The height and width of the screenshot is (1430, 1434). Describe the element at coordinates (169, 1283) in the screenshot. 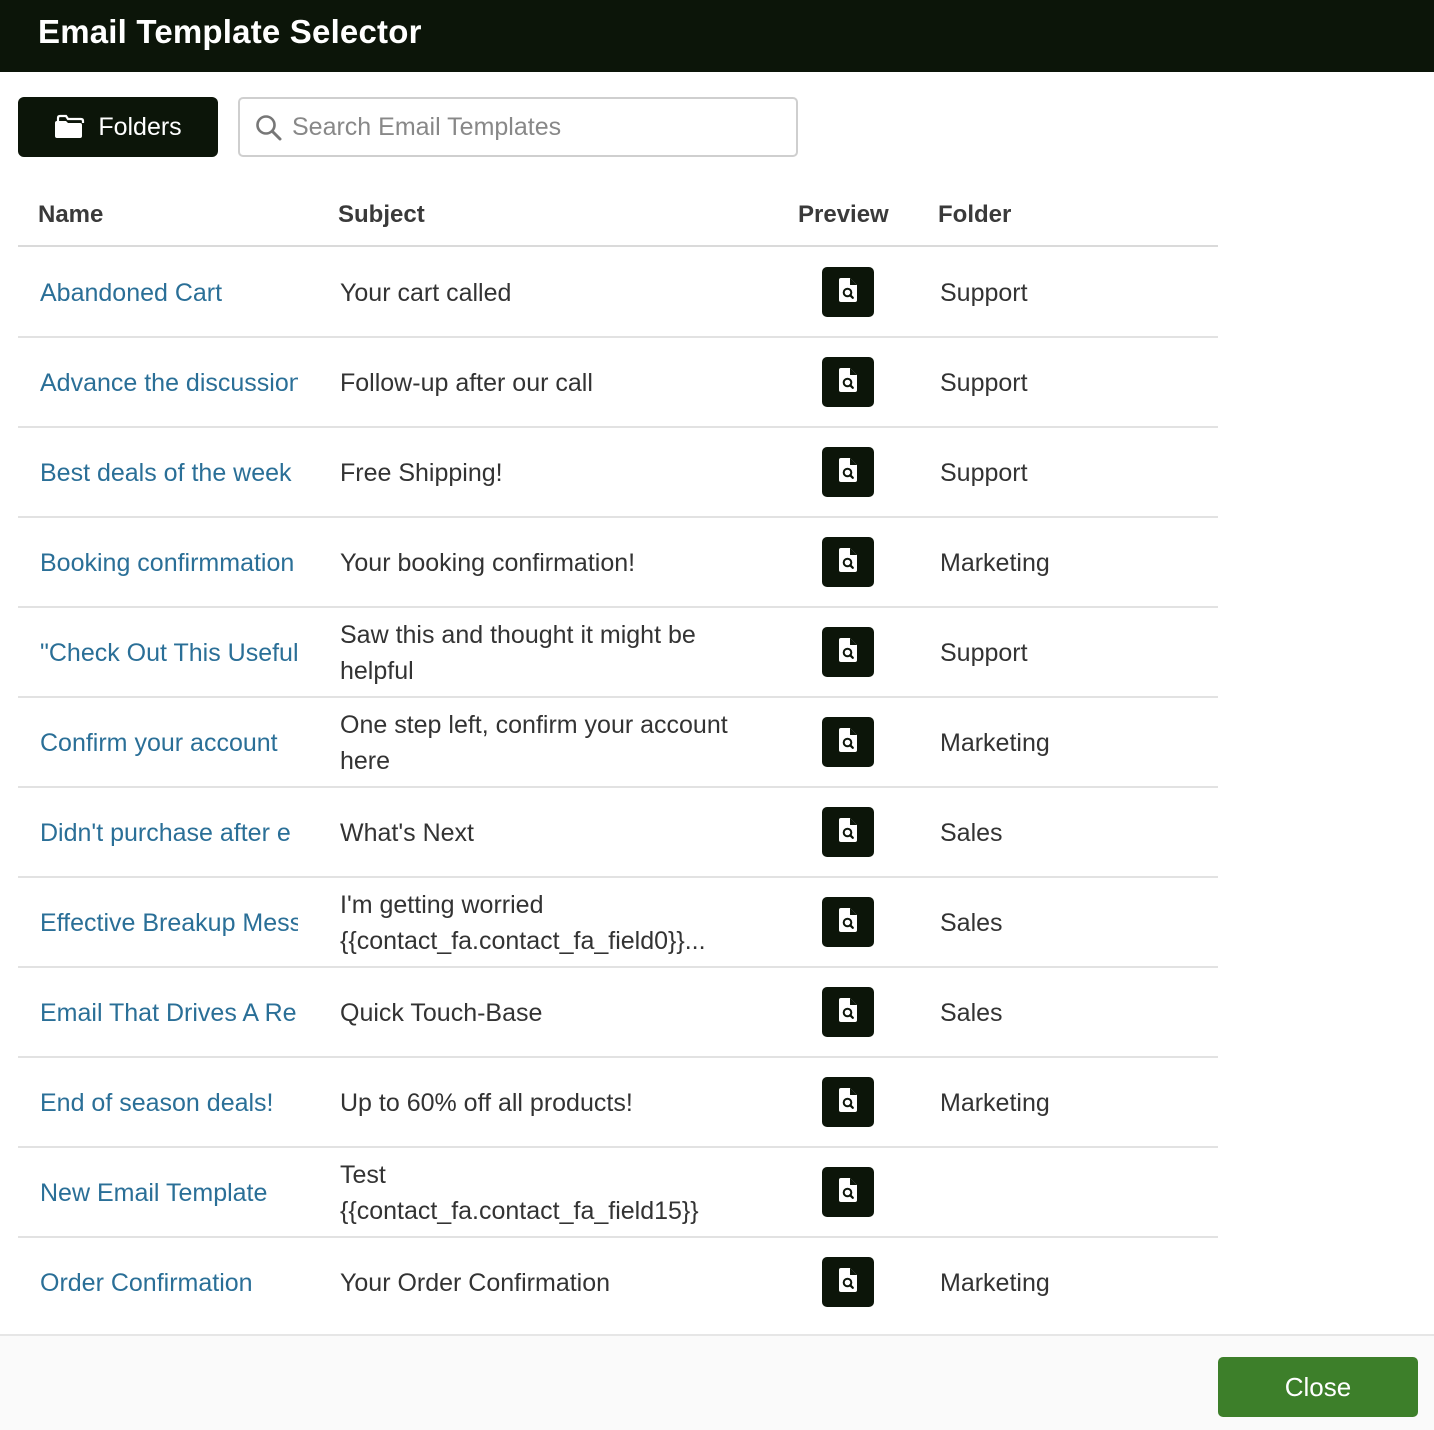

I see `template-name-link: Order Confirmation` at that location.